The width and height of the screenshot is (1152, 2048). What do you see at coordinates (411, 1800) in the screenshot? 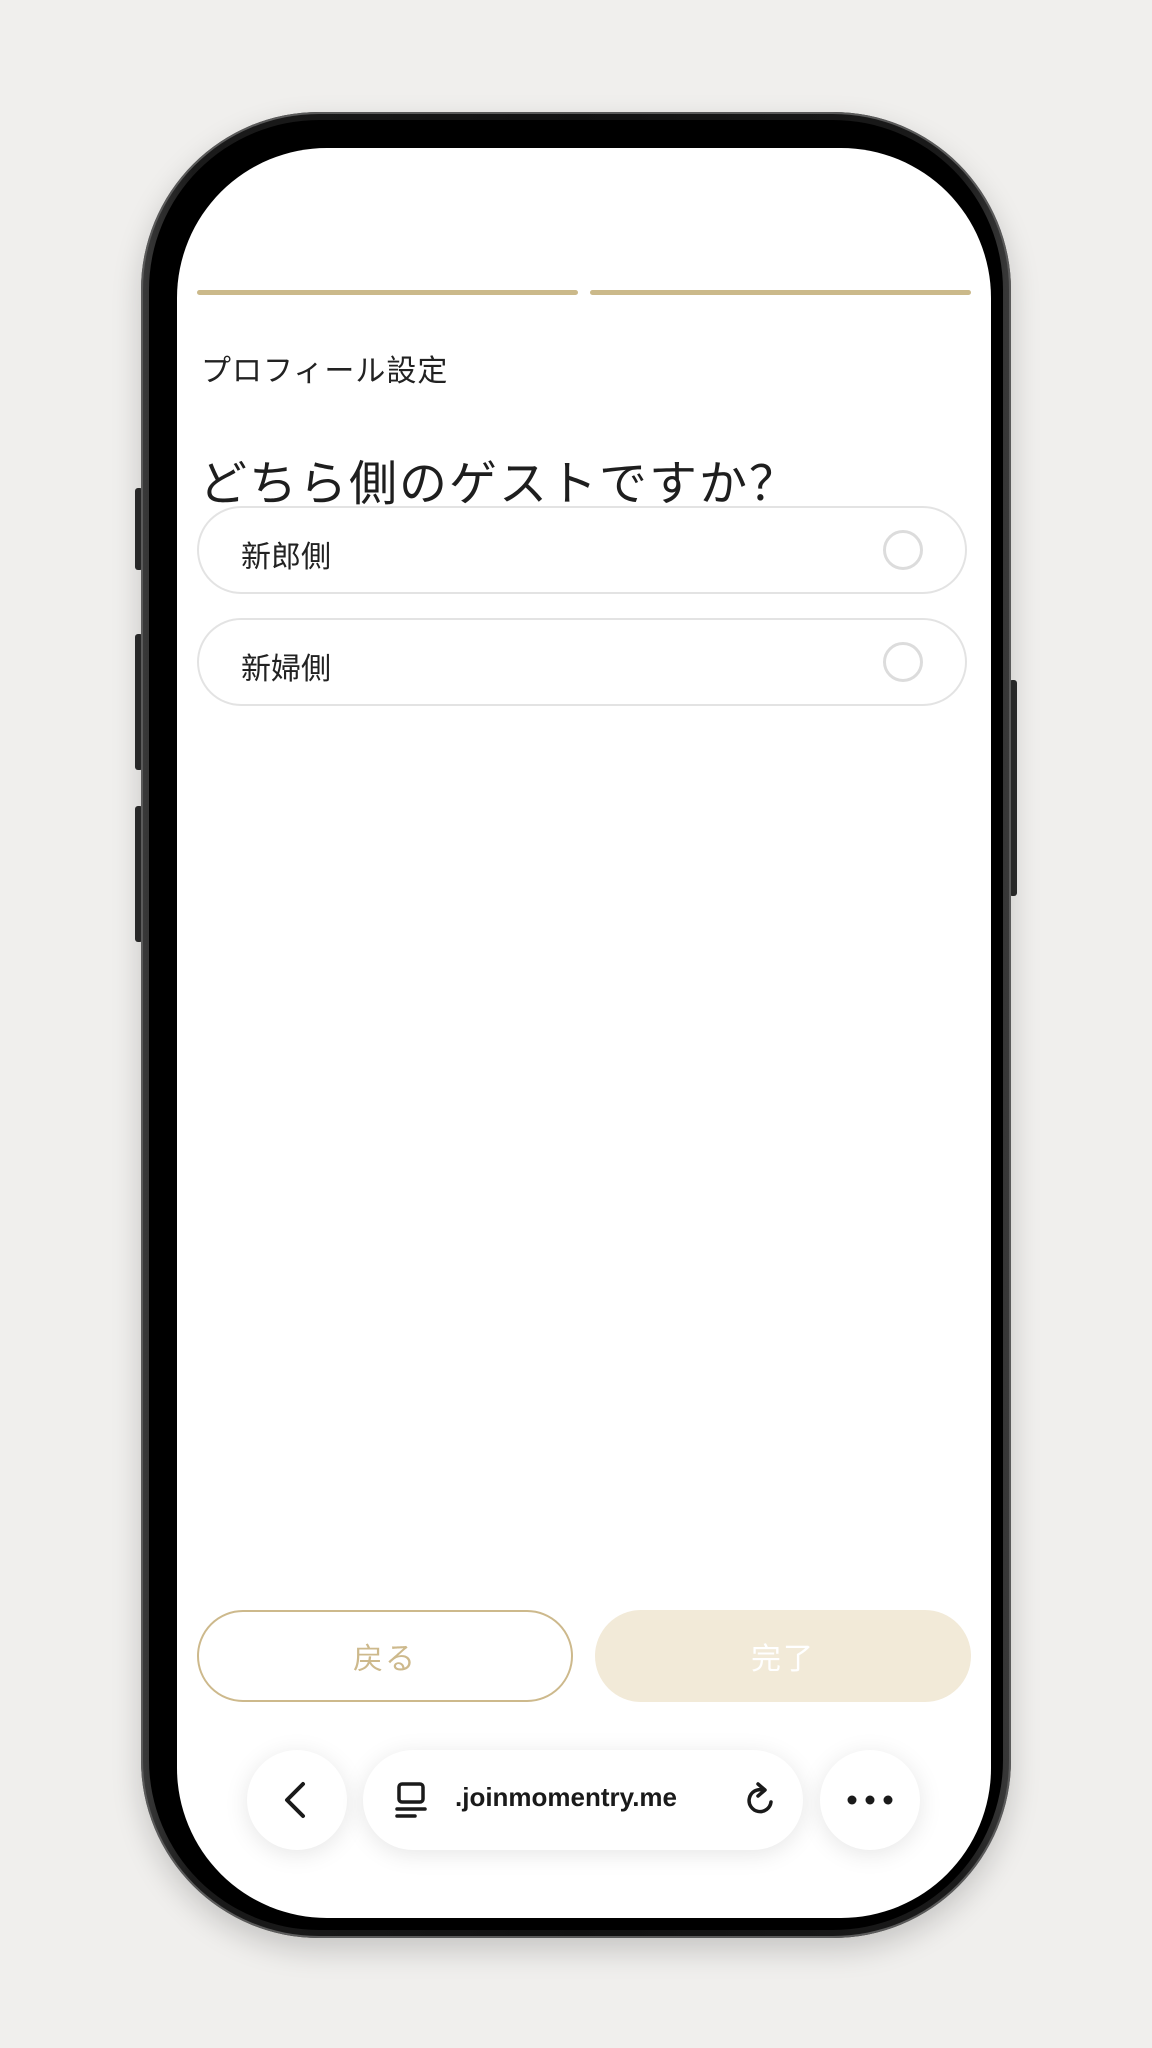
I see `page-menu-icon` at bounding box center [411, 1800].